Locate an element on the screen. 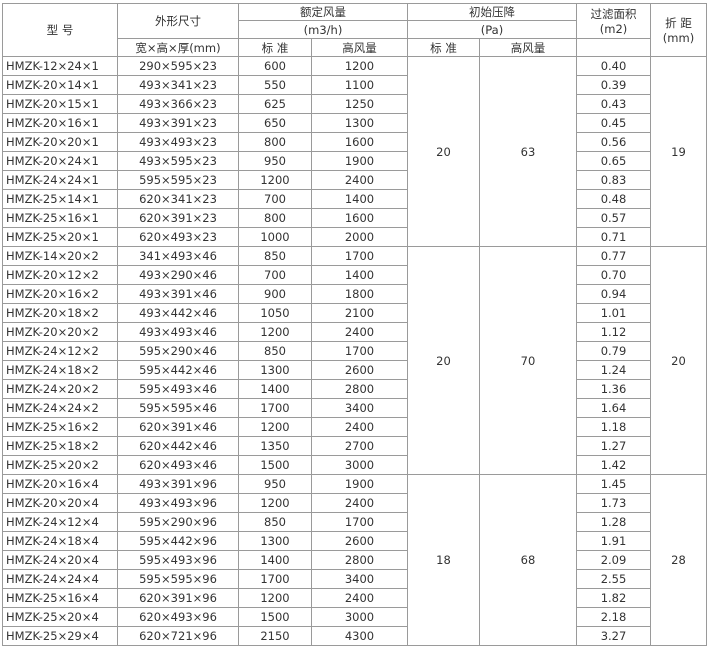  pitch-cell: 19 is located at coordinates (678, 151).